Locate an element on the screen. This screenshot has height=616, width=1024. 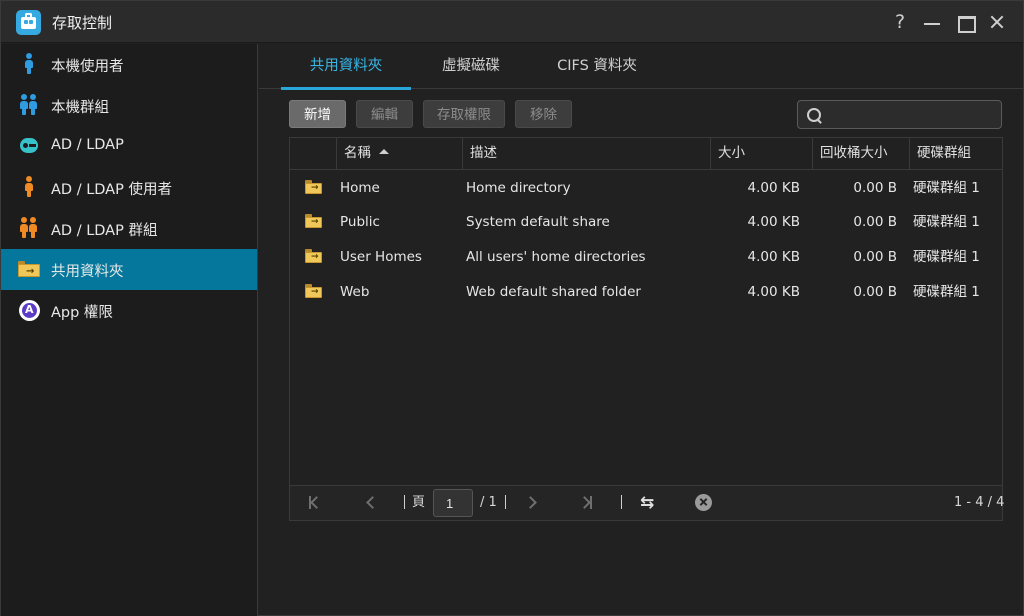
cell-name: Home is located at coordinates (360, 188).